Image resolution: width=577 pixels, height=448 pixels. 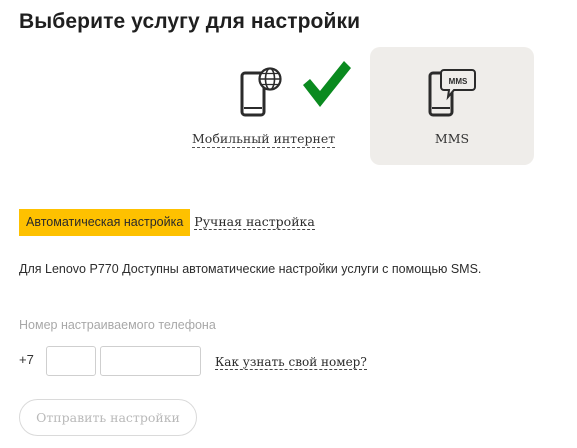 I want to click on page-title: Выберите услугу для настройки, so click(x=190, y=21).